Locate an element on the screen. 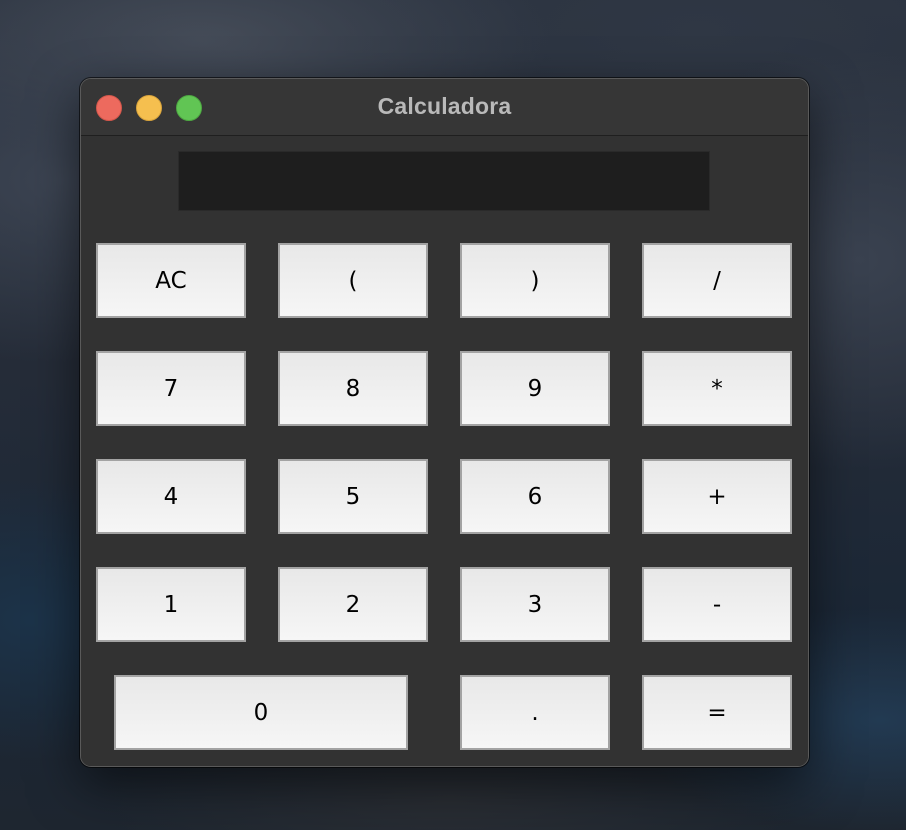 Image resolution: width=906 pixels, height=830 pixels. open-parenthesis-button: ( is located at coordinates (353, 280).